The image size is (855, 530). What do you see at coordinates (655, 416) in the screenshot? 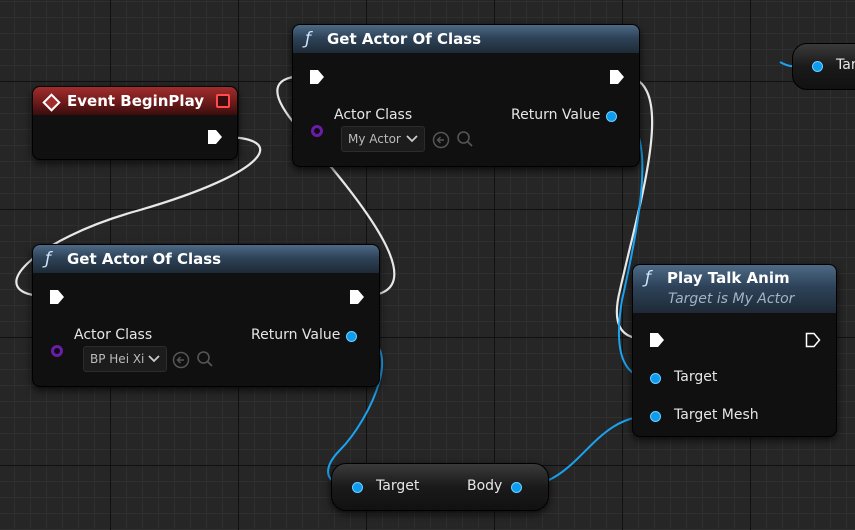
I see `target-mesh-pin` at bounding box center [655, 416].